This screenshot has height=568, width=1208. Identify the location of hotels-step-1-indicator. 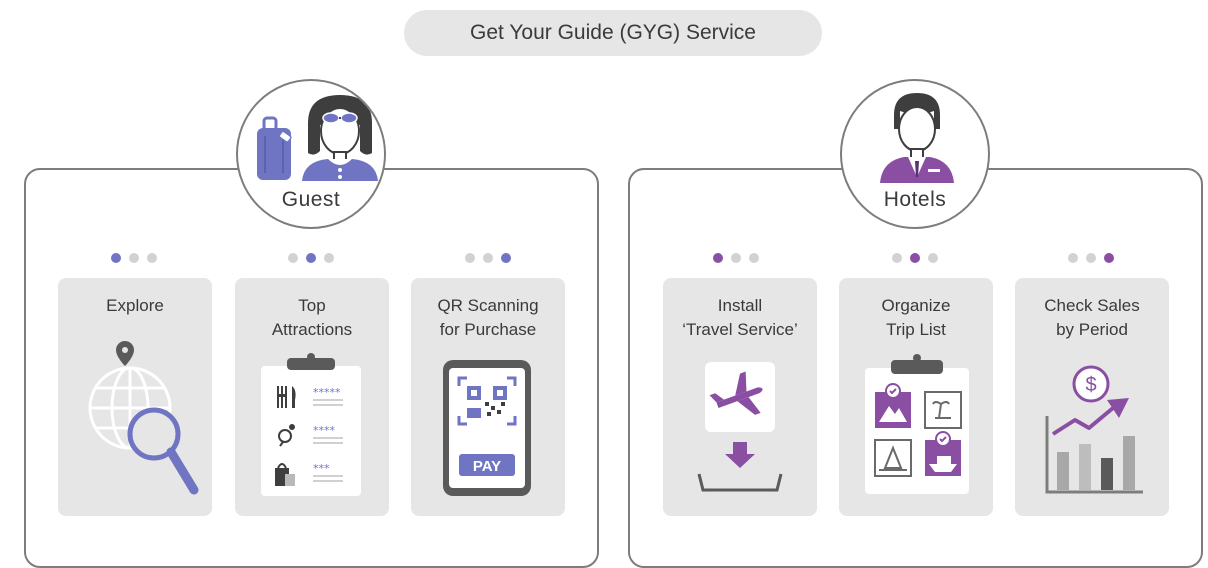
(736, 259).